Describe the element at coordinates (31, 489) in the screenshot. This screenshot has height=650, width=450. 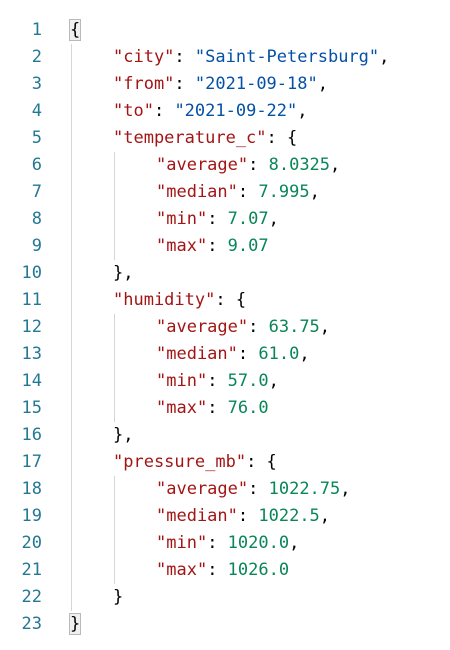
I see `line-number: 18` at that location.